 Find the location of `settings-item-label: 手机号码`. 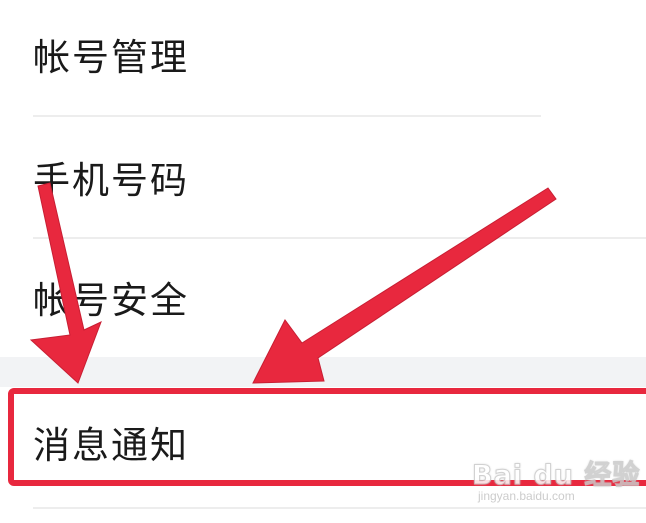

settings-item-label: 手机号码 is located at coordinates (111, 180).